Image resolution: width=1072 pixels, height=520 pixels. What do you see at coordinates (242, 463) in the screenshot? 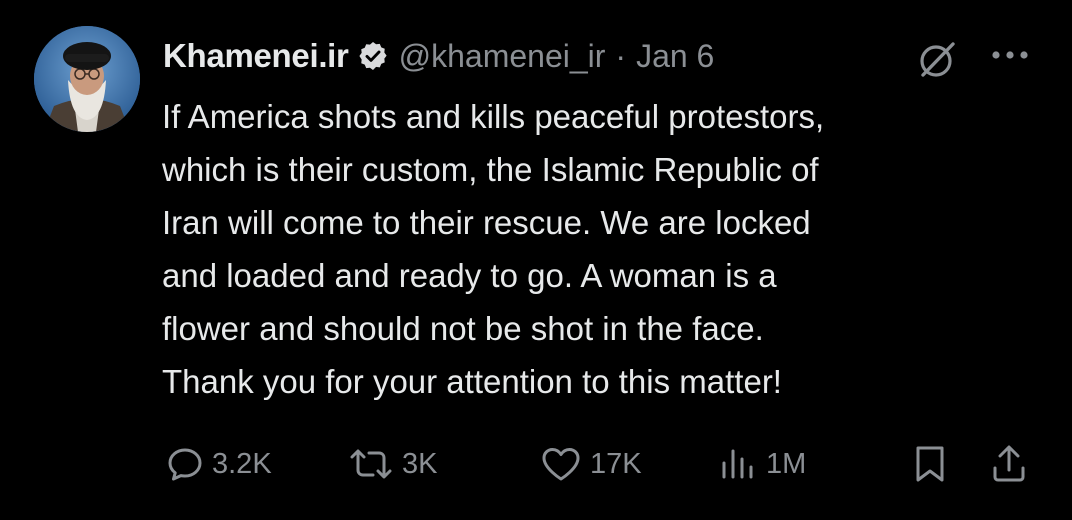
I see `reply-count: 3.2K` at bounding box center [242, 463].